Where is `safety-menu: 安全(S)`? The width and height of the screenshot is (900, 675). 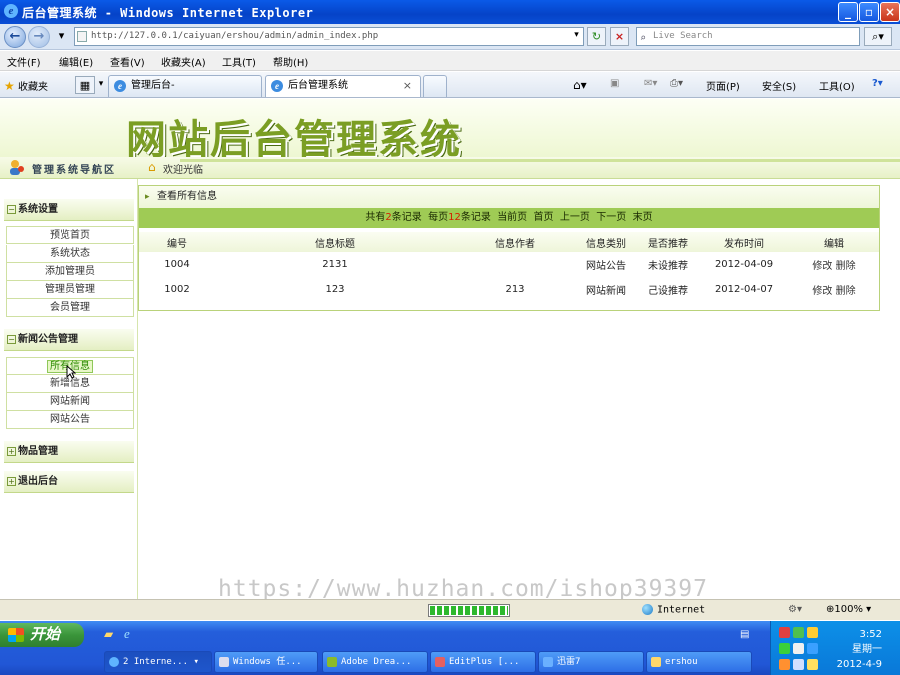
safety-menu: 安全(S) is located at coordinates (779, 85).